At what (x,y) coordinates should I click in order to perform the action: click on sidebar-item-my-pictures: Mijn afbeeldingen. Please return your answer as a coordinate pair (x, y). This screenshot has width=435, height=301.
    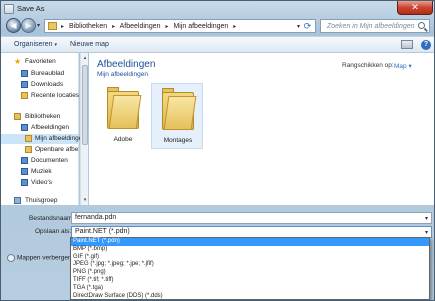
    Looking at the image, I should click on (43, 139).